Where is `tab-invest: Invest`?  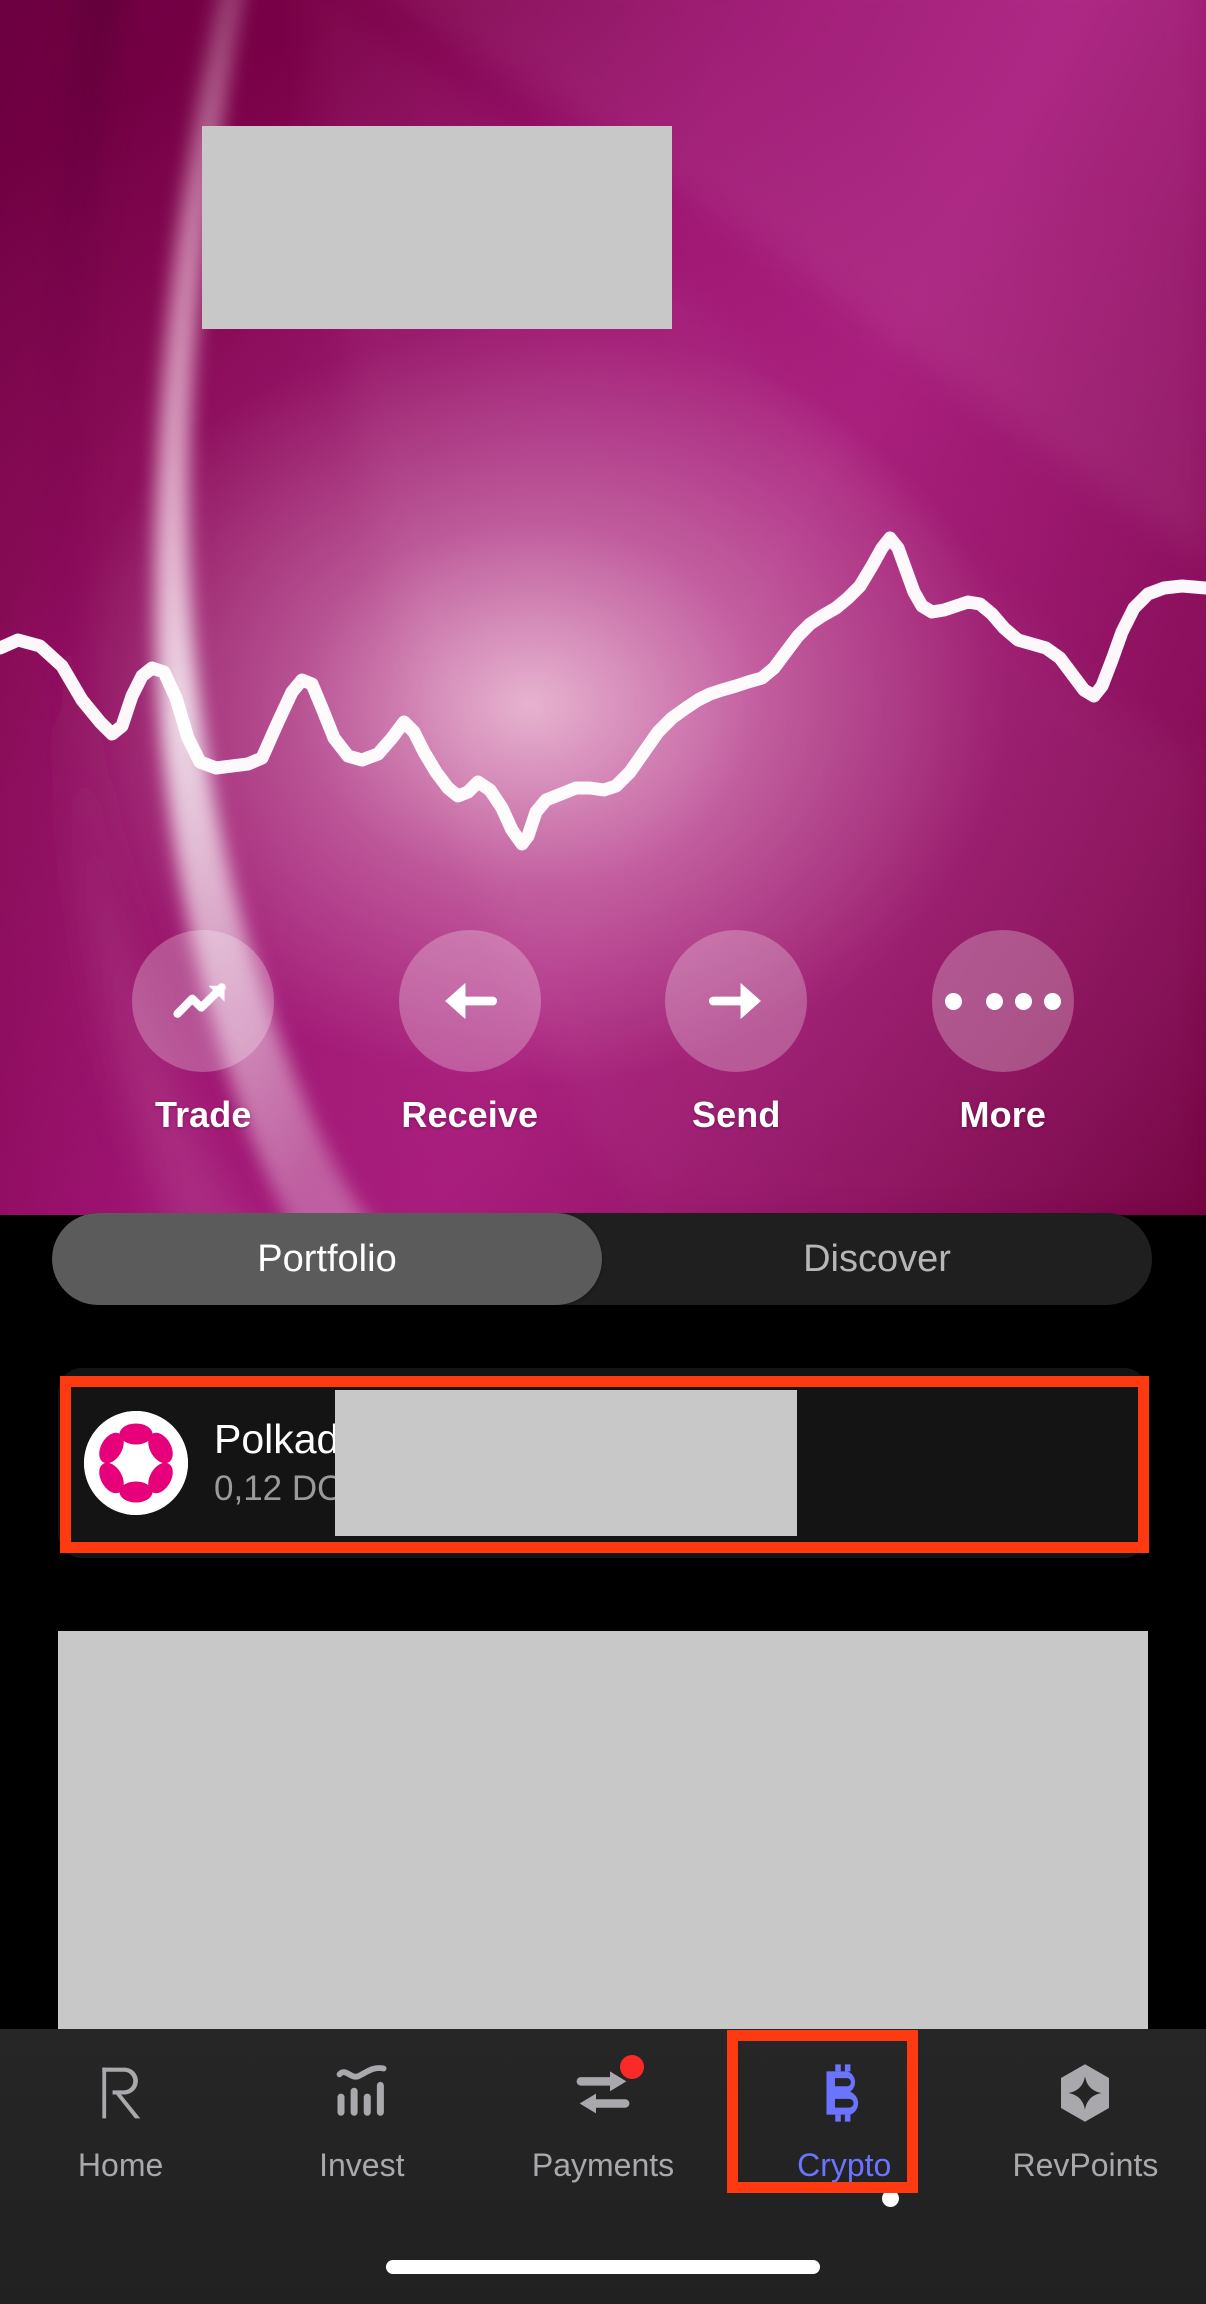
tab-invest: Invest is located at coordinates (361, 2126).